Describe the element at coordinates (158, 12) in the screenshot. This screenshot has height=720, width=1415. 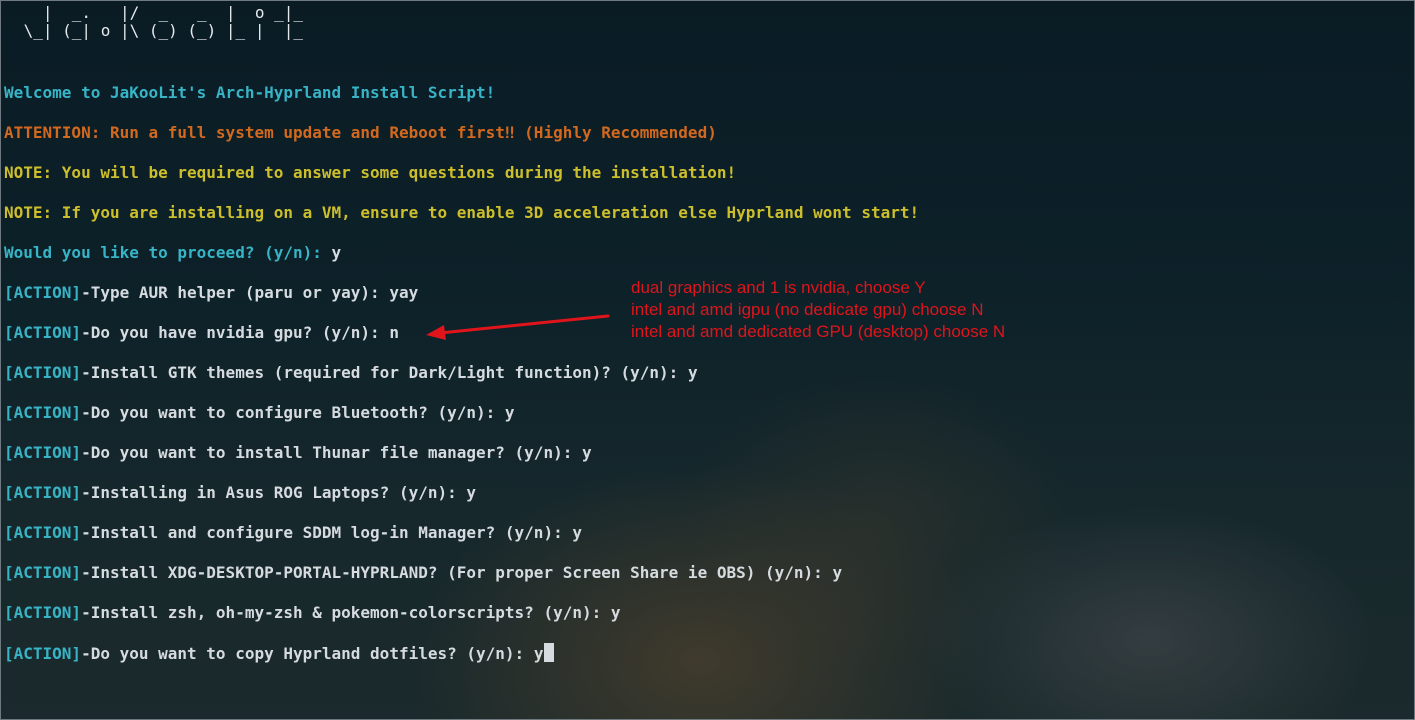
I see `banner-line-1: | _. |/ _ _ | o _|_` at that location.